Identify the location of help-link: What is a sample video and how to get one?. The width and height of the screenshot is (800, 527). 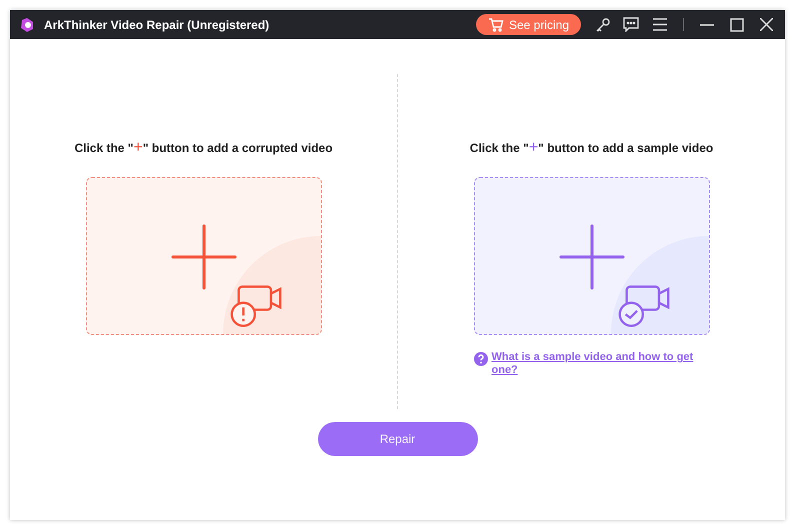
(601, 364).